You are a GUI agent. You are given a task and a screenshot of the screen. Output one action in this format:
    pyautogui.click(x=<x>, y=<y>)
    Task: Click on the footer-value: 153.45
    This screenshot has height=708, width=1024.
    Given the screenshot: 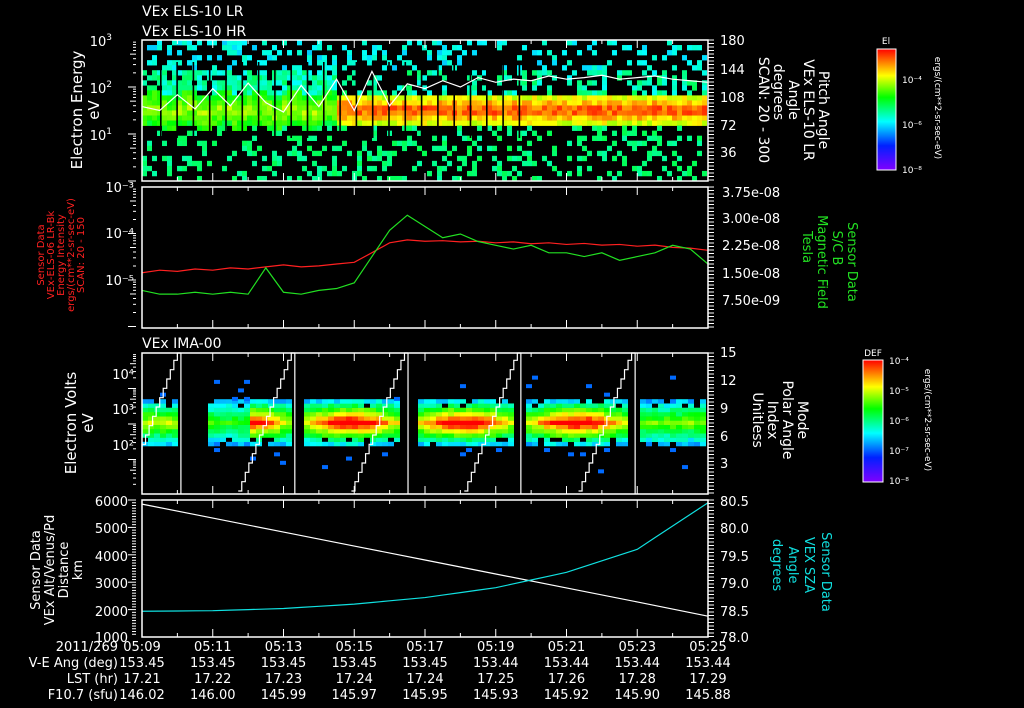 What is the action you would take?
    pyautogui.click(x=142, y=663)
    